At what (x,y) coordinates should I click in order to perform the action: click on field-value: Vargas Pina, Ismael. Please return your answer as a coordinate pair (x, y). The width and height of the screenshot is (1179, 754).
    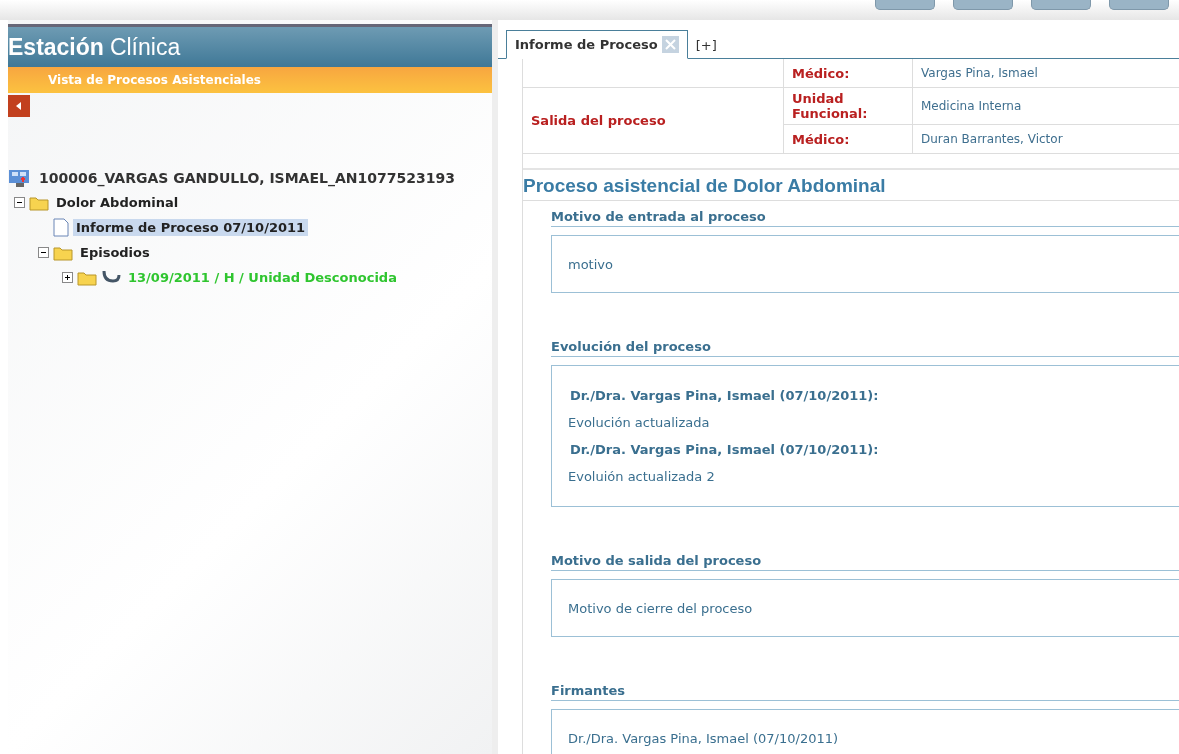
    Looking at the image, I should click on (1045, 73).